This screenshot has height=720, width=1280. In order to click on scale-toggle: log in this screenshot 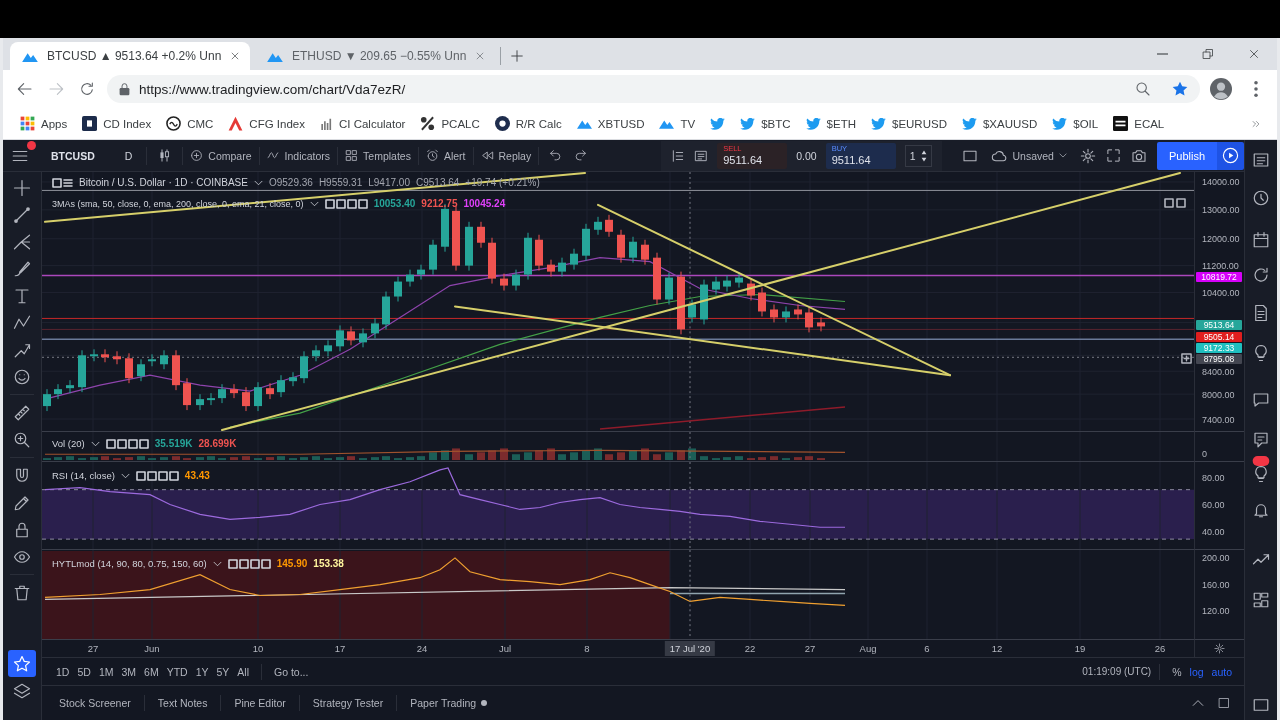, I will do `click(1196, 671)`.